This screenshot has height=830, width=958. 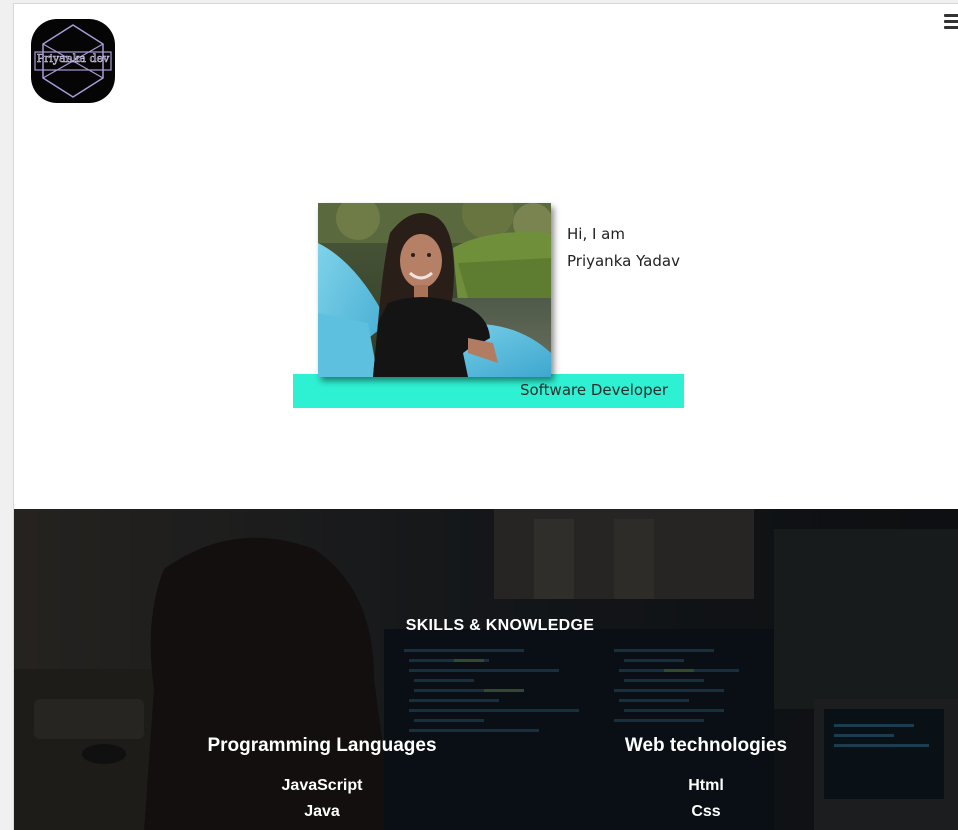 What do you see at coordinates (706, 811) in the screenshot?
I see `skill-item: Css` at bounding box center [706, 811].